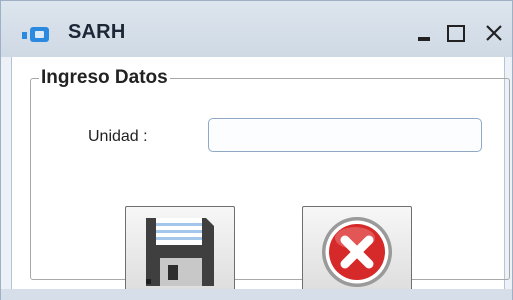  I want to click on save-button, so click(180, 252).